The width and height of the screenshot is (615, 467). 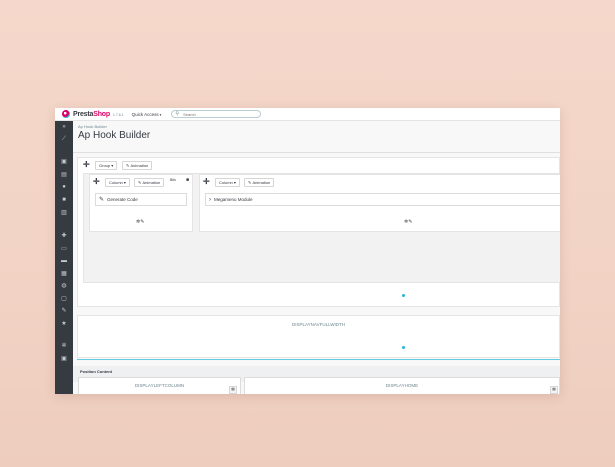 What do you see at coordinates (64, 274) in the screenshot?
I see `payment-icon: ▦` at bounding box center [64, 274].